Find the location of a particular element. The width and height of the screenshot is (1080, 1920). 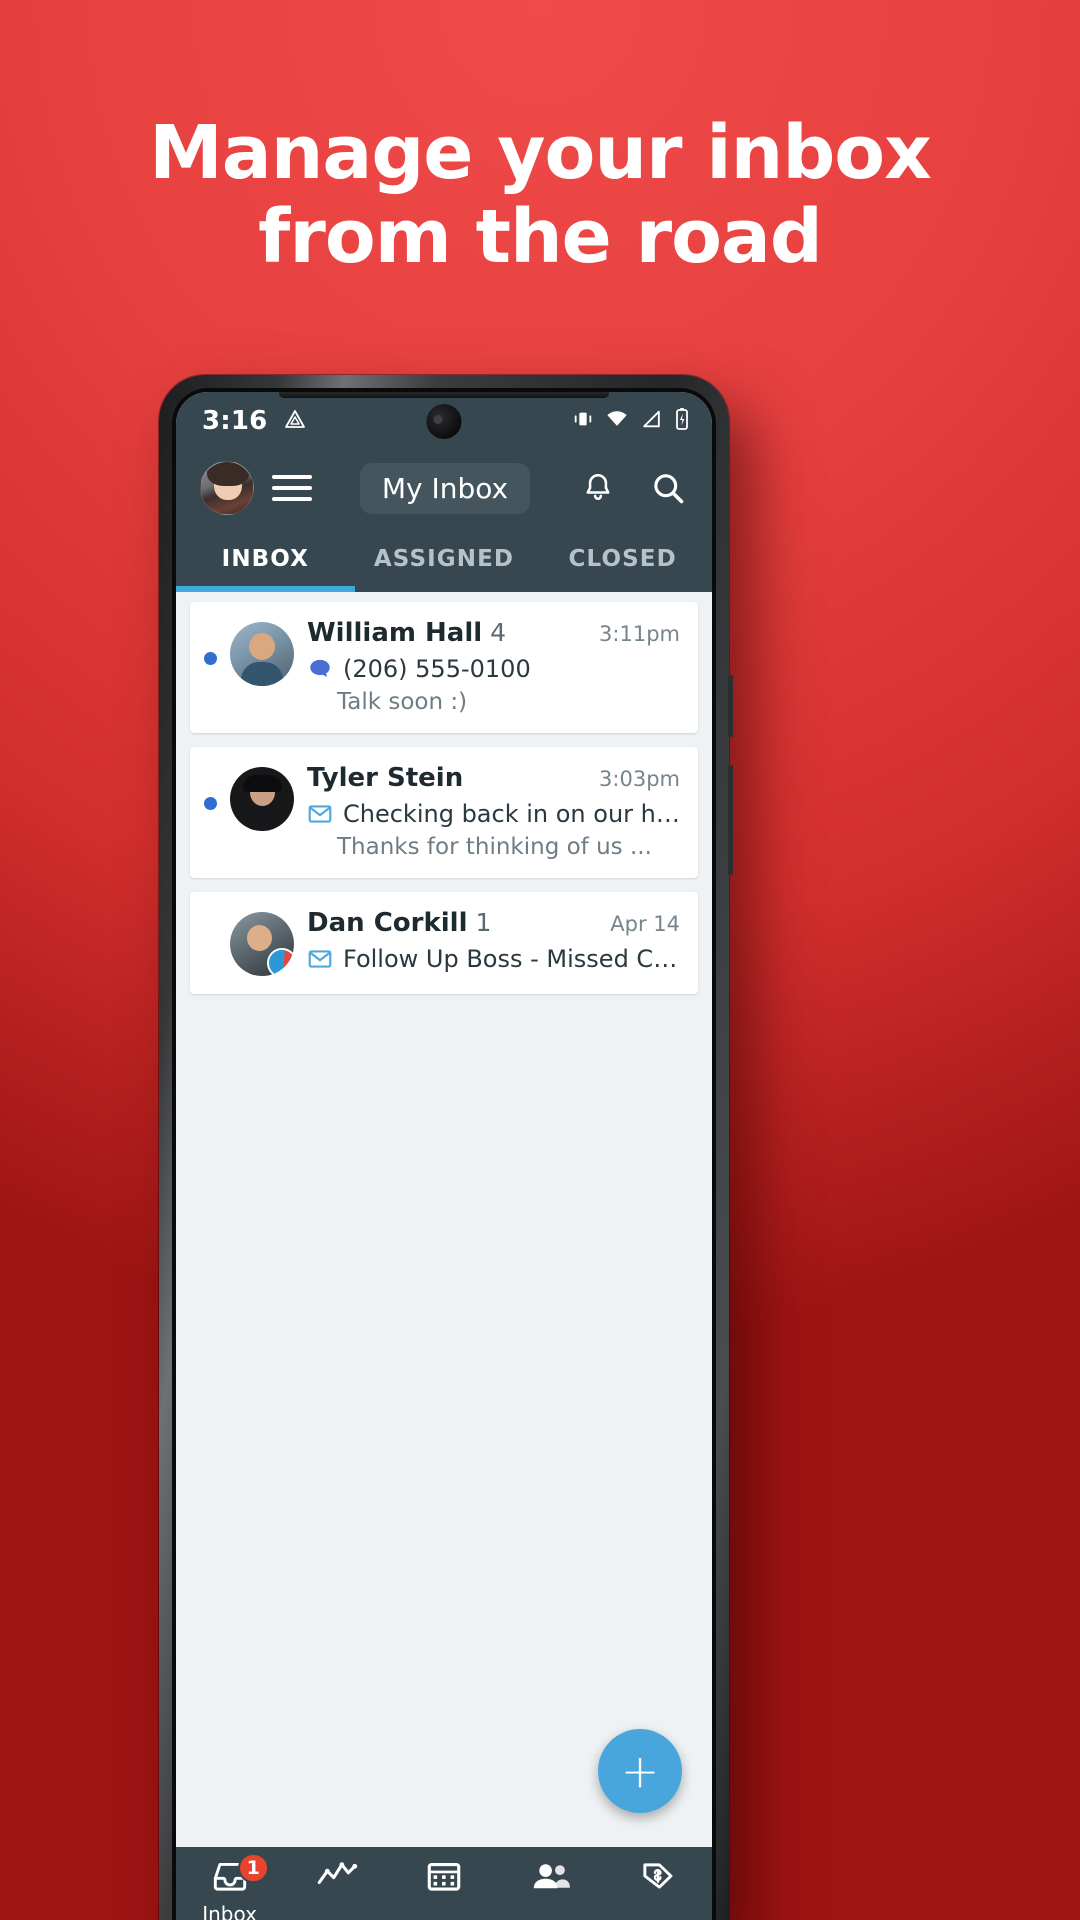

status-time: 3:16 is located at coordinates (235, 421).